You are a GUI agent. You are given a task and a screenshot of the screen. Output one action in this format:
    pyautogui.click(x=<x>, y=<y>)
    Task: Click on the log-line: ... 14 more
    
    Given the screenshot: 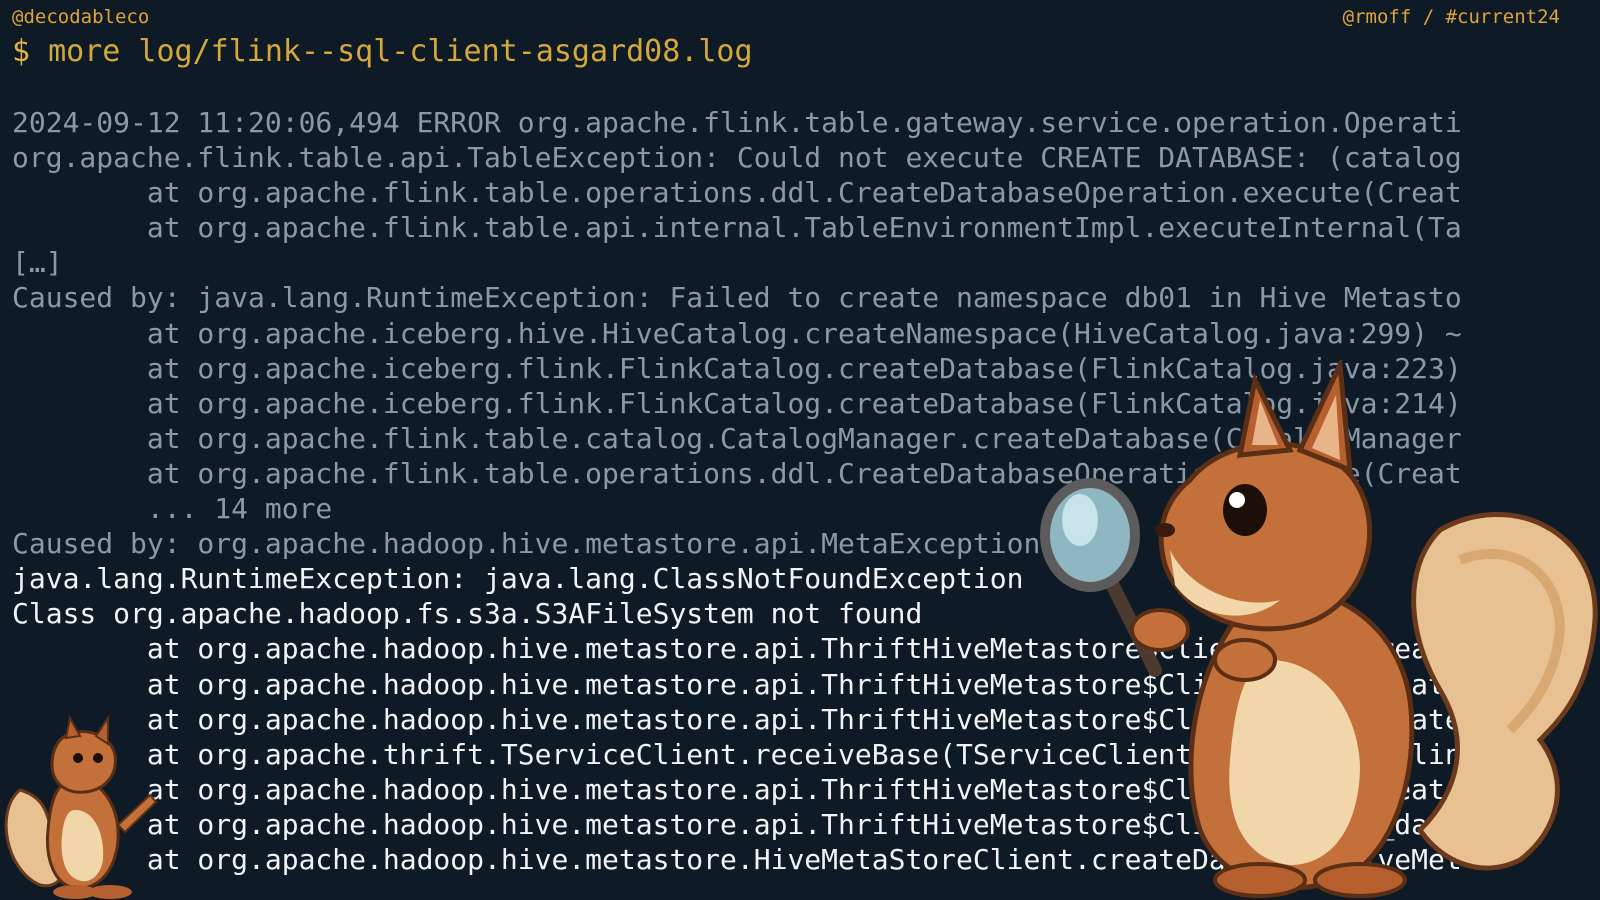 What is the action you would take?
    pyautogui.click(x=172, y=509)
    